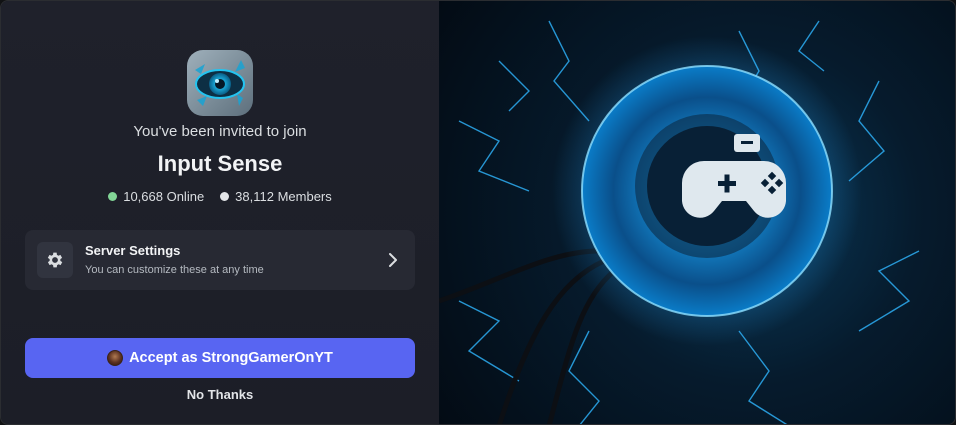 The height and width of the screenshot is (425, 956). Describe the element at coordinates (220, 394) in the screenshot. I see `no-thanks-button: No Thanks` at that location.